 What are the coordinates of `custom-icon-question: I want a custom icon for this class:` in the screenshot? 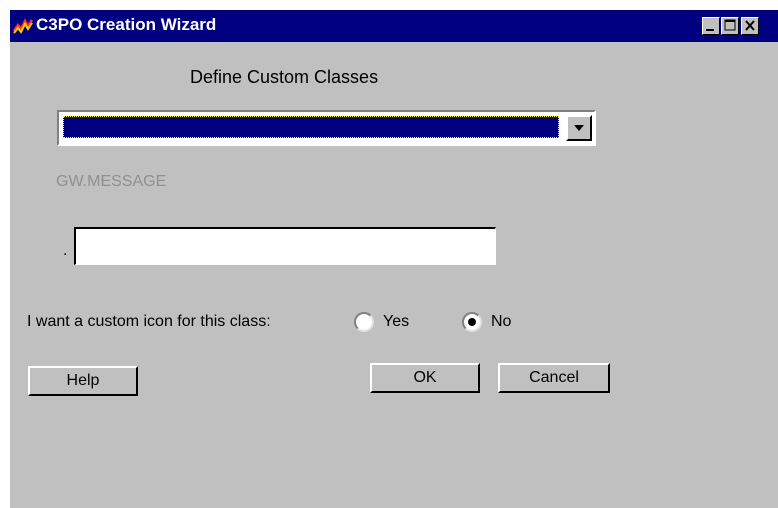 It's located at (149, 321).